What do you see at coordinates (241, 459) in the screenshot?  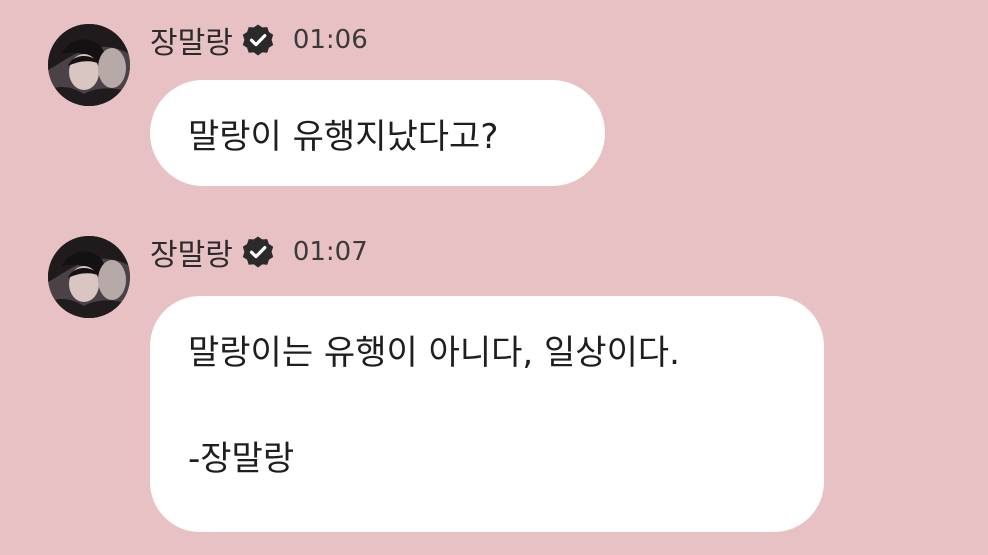 I see `message-signature: -장말랑` at bounding box center [241, 459].